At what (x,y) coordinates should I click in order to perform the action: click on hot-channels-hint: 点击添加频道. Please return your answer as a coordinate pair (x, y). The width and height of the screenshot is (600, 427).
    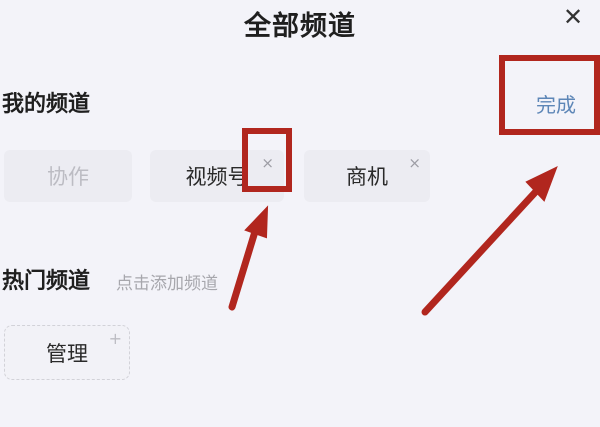
    Looking at the image, I should click on (167, 284).